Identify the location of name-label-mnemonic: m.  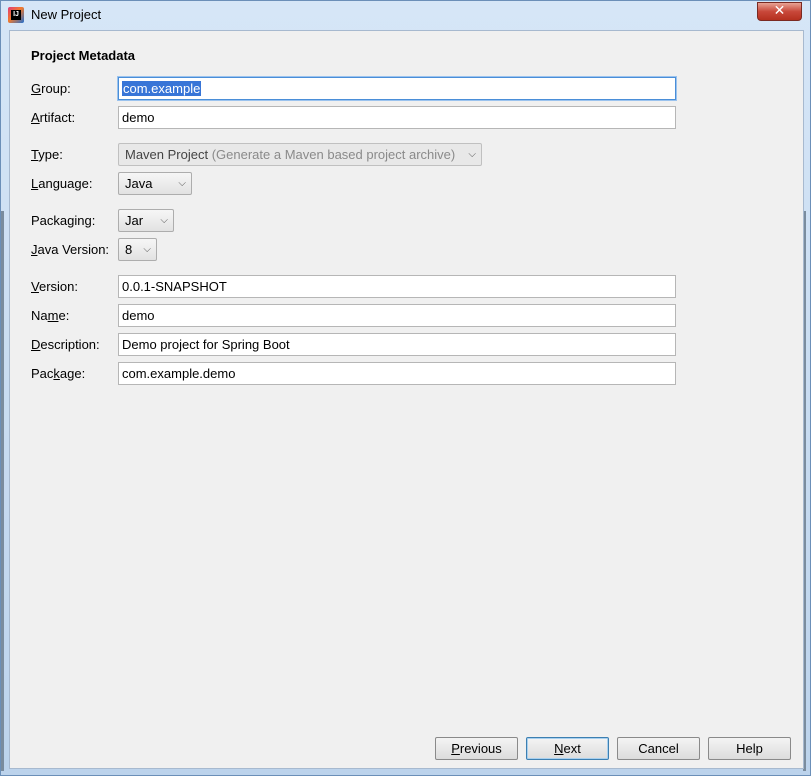
(53, 315).